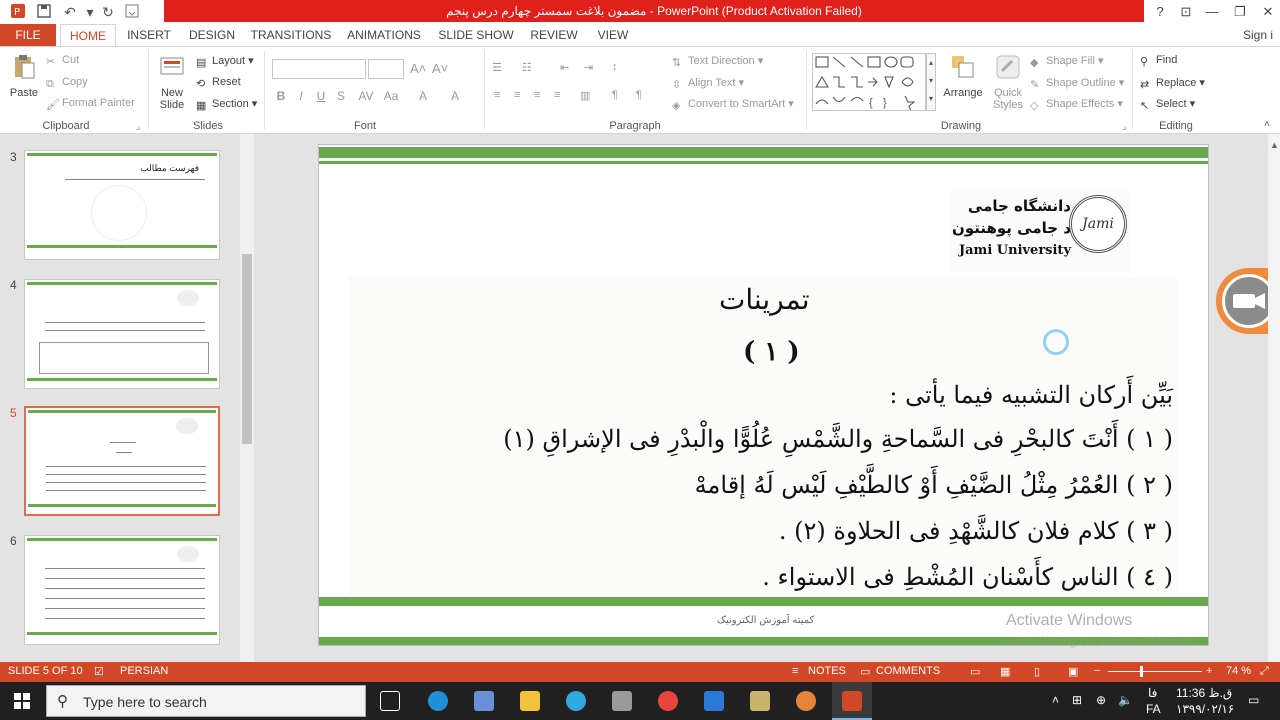 The width and height of the screenshot is (1280, 720). What do you see at coordinates (717, 61) in the screenshot?
I see `text-direction-button: ⇅ Text Direction ▾` at bounding box center [717, 61].